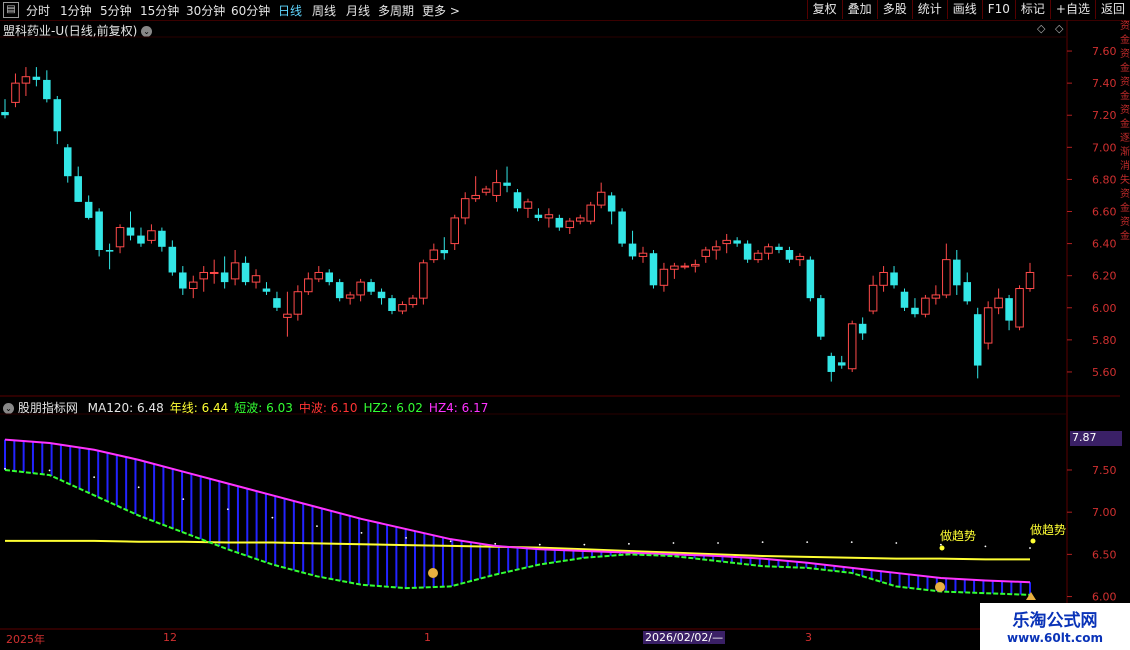  I want to click on y-tick-label: 6.80, so click(1104, 179).